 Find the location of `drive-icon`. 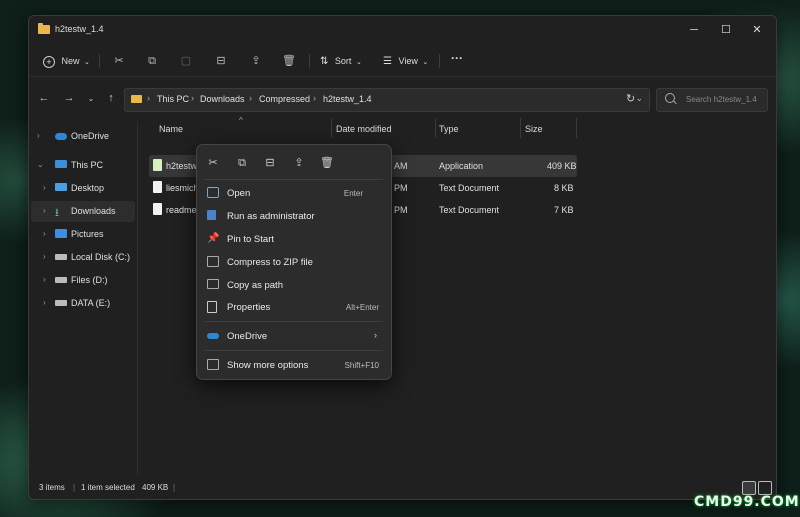

drive-icon is located at coordinates (61, 257).